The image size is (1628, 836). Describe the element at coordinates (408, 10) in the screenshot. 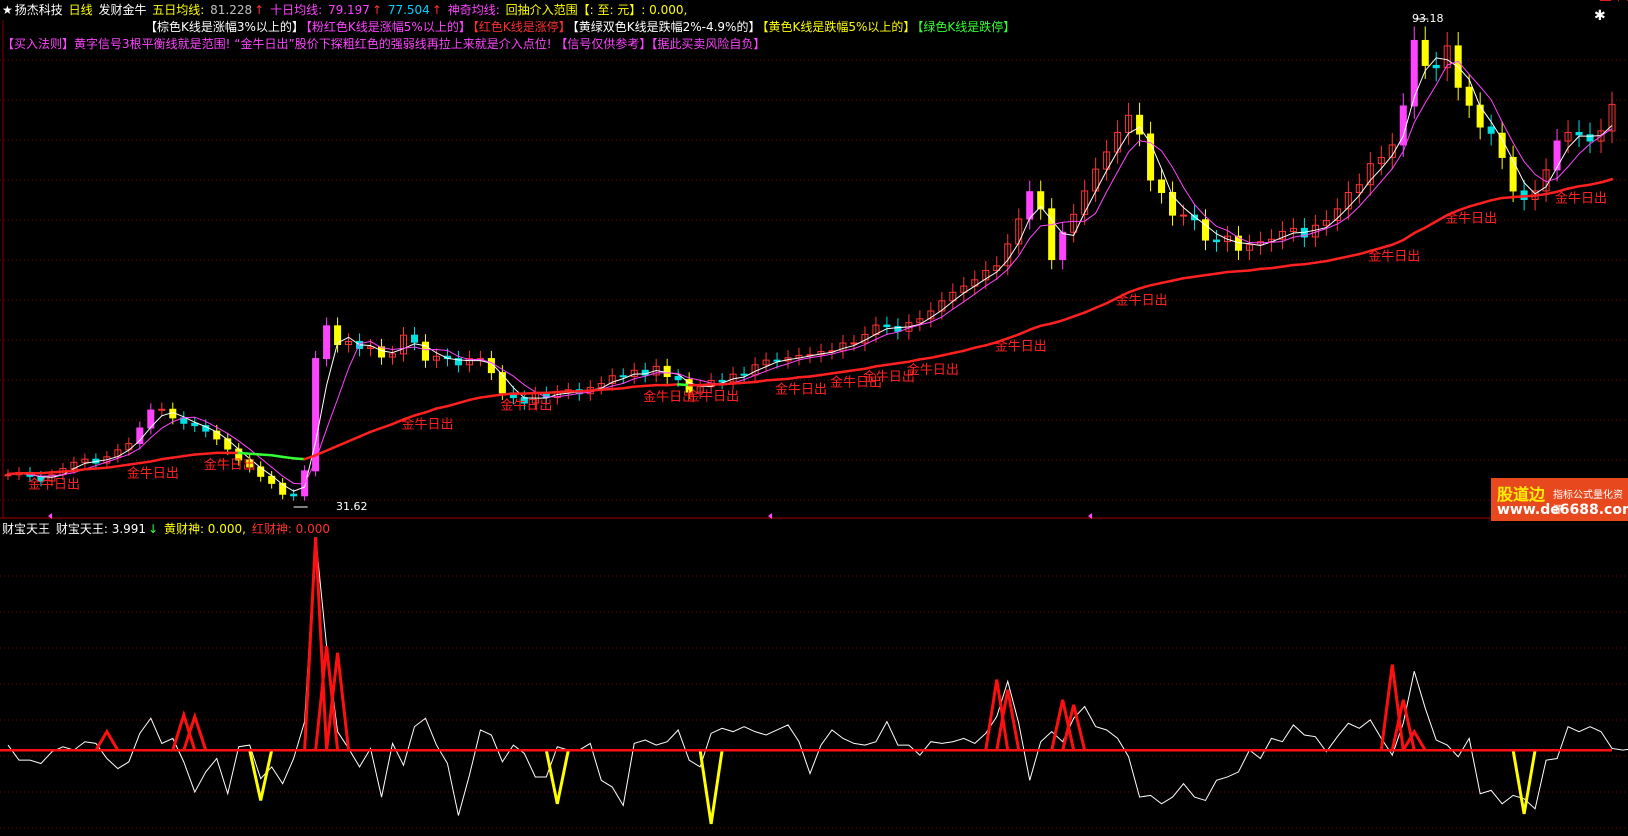

I see `ma-extra-value: 77.504` at that location.